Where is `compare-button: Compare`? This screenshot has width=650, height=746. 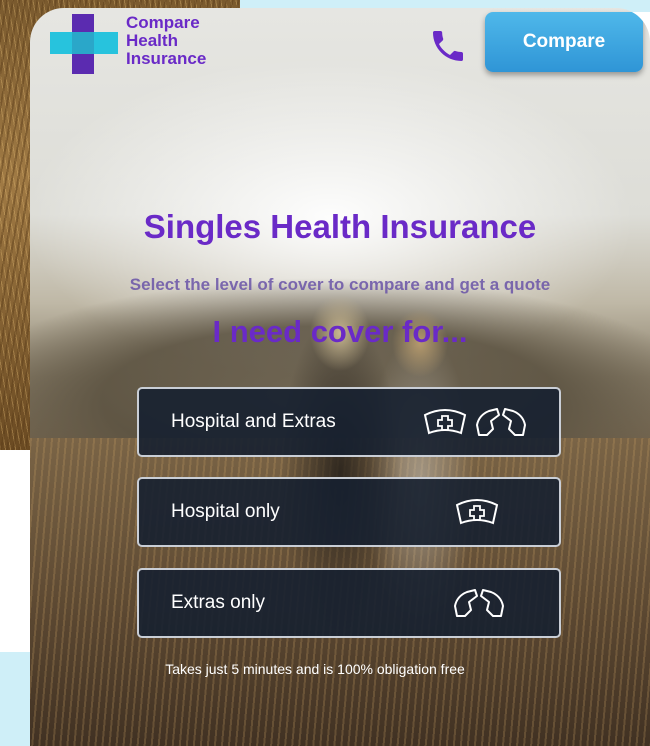
compare-button: Compare is located at coordinates (564, 42).